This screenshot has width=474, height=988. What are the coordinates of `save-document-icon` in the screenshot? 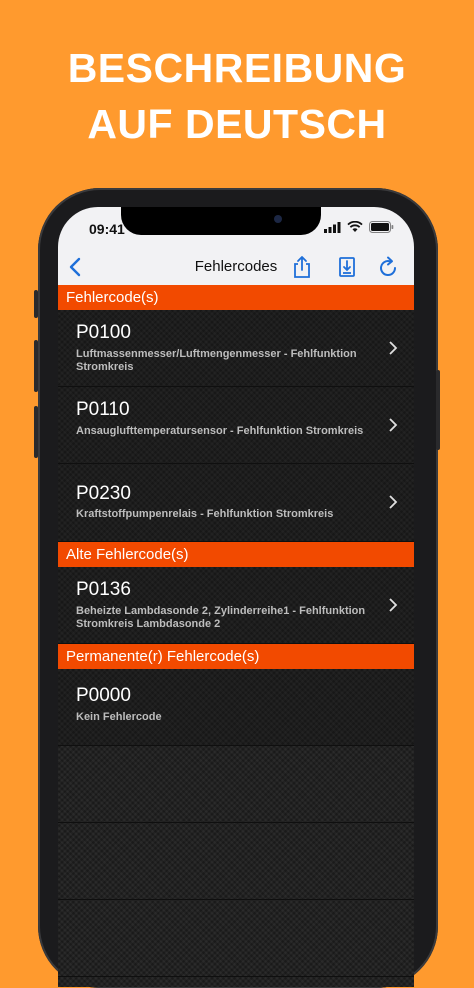 It's located at (347, 267).